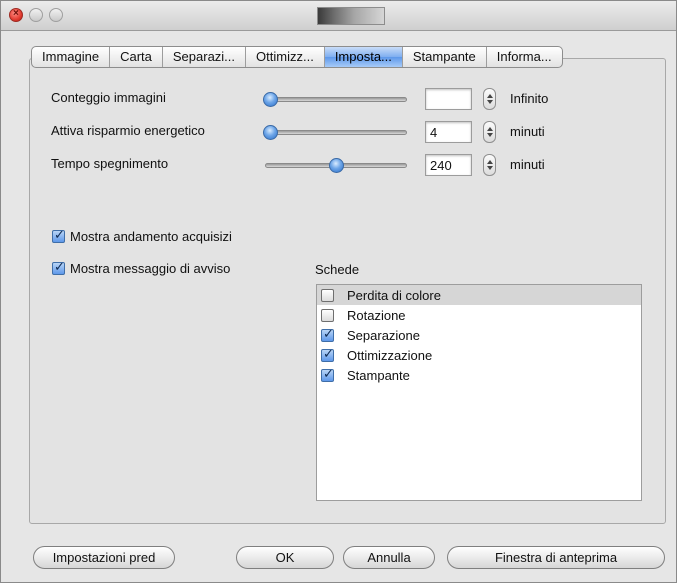 The image size is (677, 583). I want to click on power-off-label: Tempo spegnimento, so click(110, 163).